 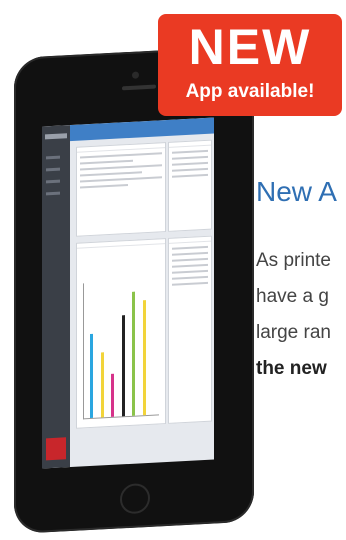 What do you see at coordinates (250, 47) in the screenshot?
I see `badge-title: NEW` at bounding box center [250, 47].